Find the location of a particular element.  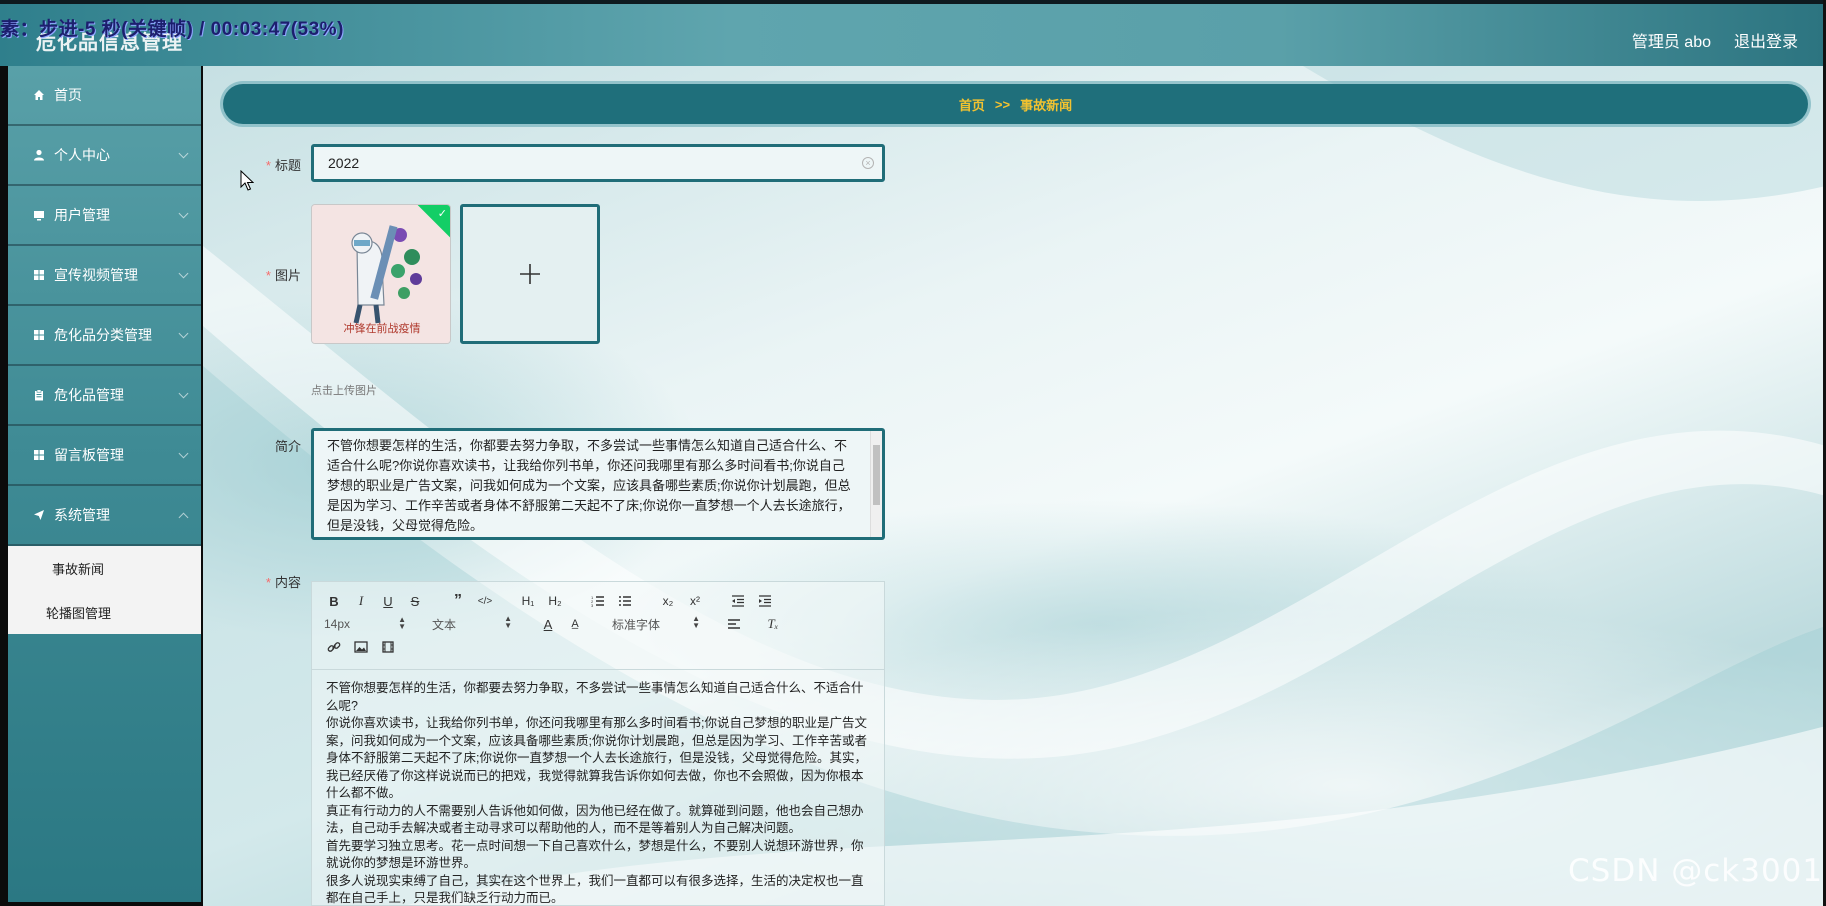

sidebar-item-label: 危化品分类管理 is located at coordinates (103, 335).